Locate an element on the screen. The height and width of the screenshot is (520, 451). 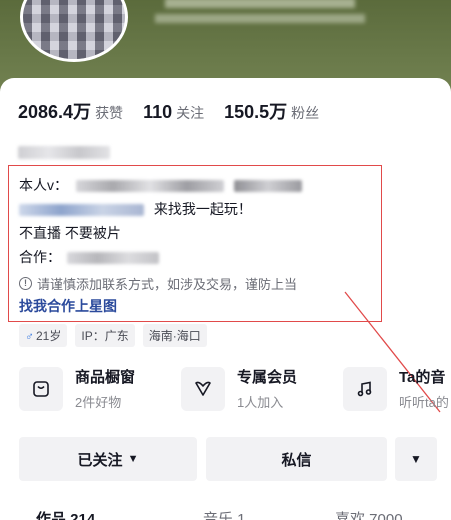
feature-cards: 商品橱窗 2件好物 专属会员 1人加入 Ta的音 听听ta的 is located at coordinates (235, 392).